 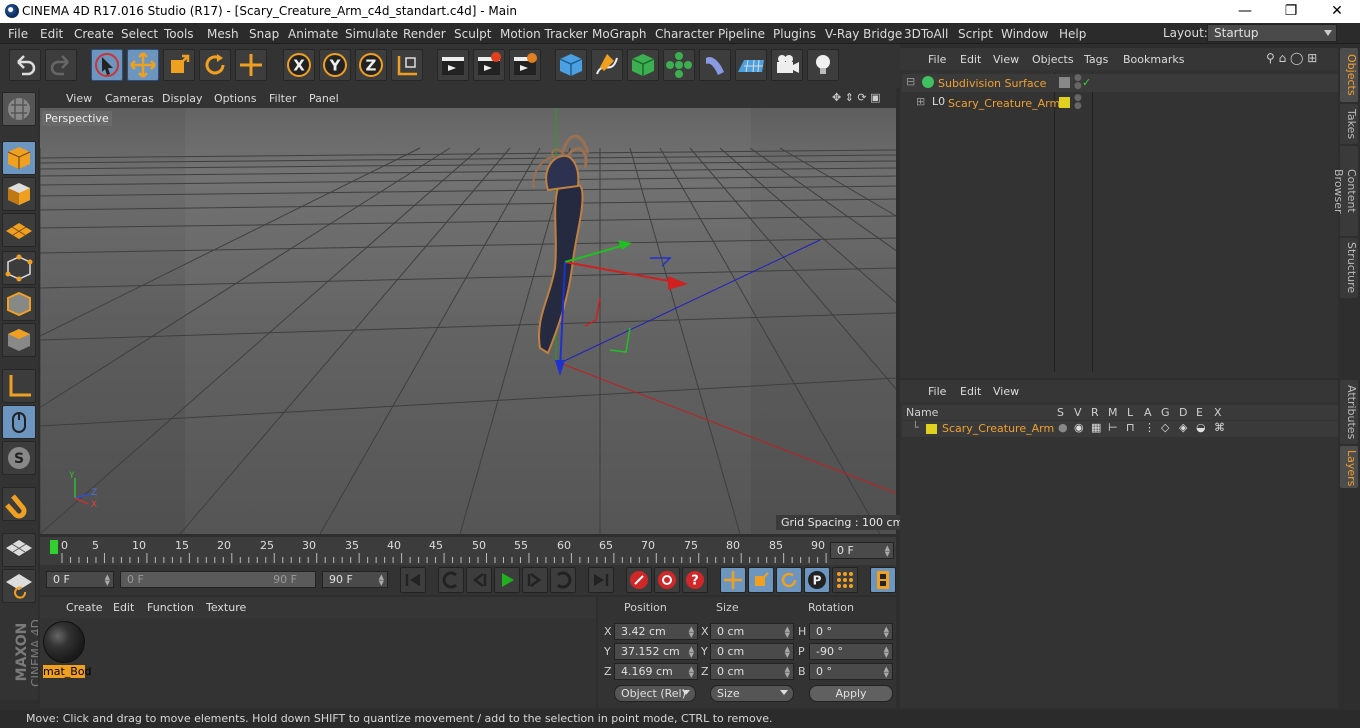 What do you see at coordinates (752, 631) in the screenshot?
I see `size-x-field: 0 cm ▲ ▼` at bounding box center [752, 631].